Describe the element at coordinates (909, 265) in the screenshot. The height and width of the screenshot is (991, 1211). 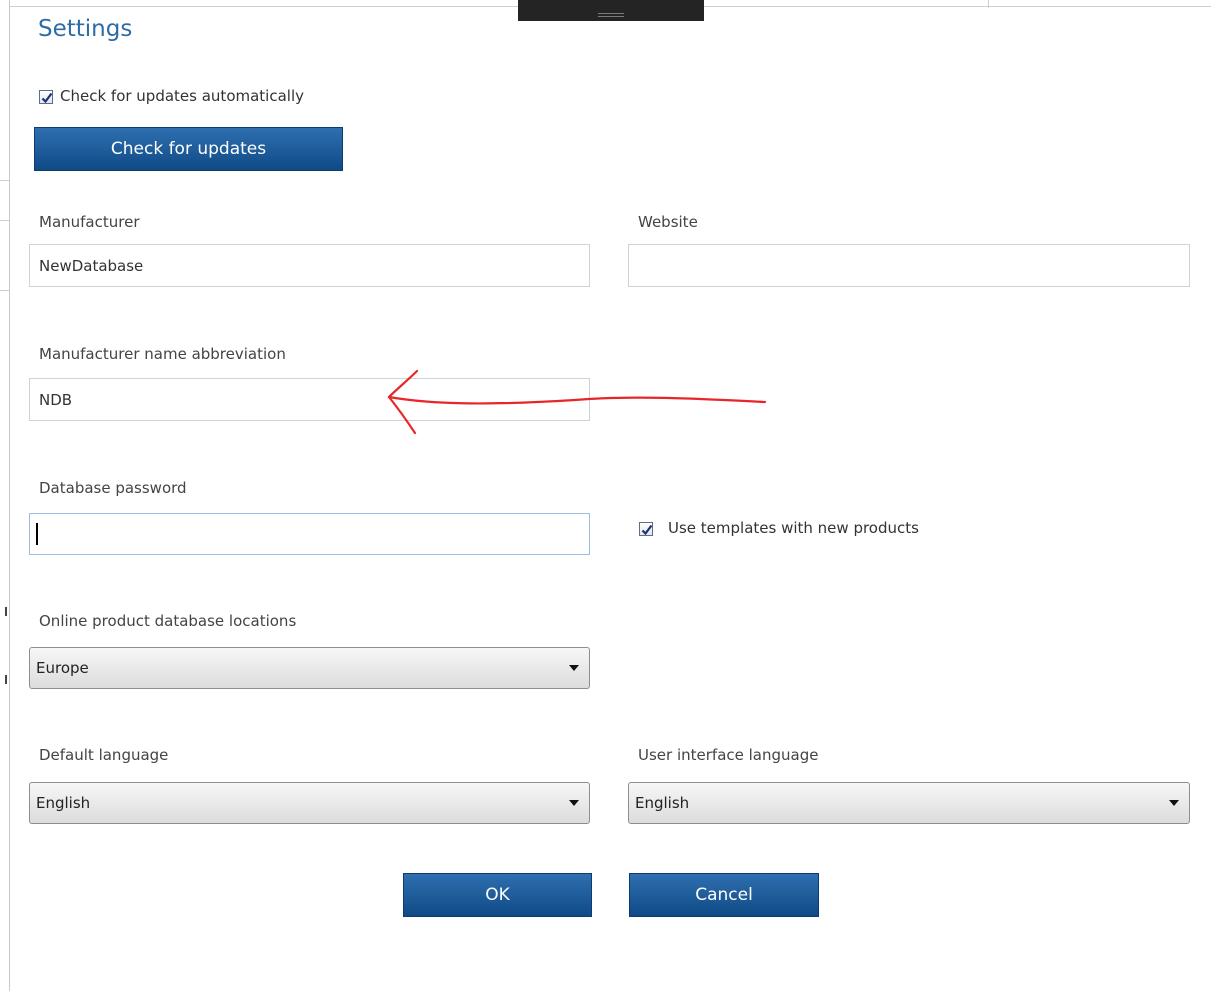
I see `website-input` at that location.